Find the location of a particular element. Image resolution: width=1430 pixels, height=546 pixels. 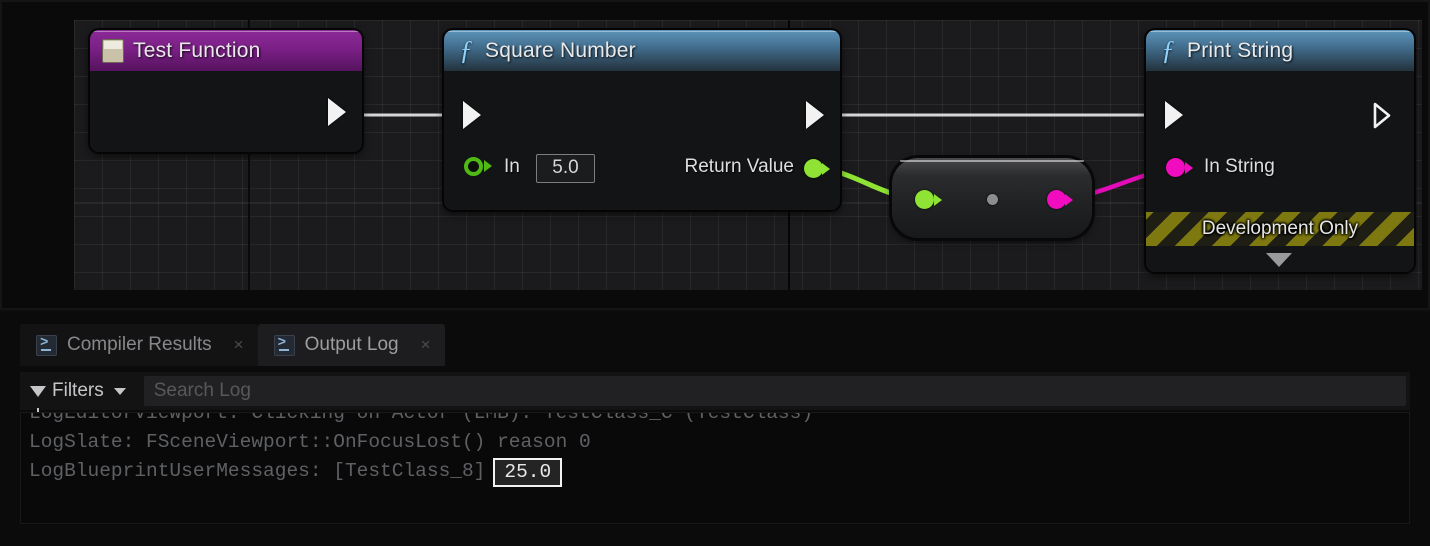

conversion-output-pin-arrow is located at coordinates (1069, 200).